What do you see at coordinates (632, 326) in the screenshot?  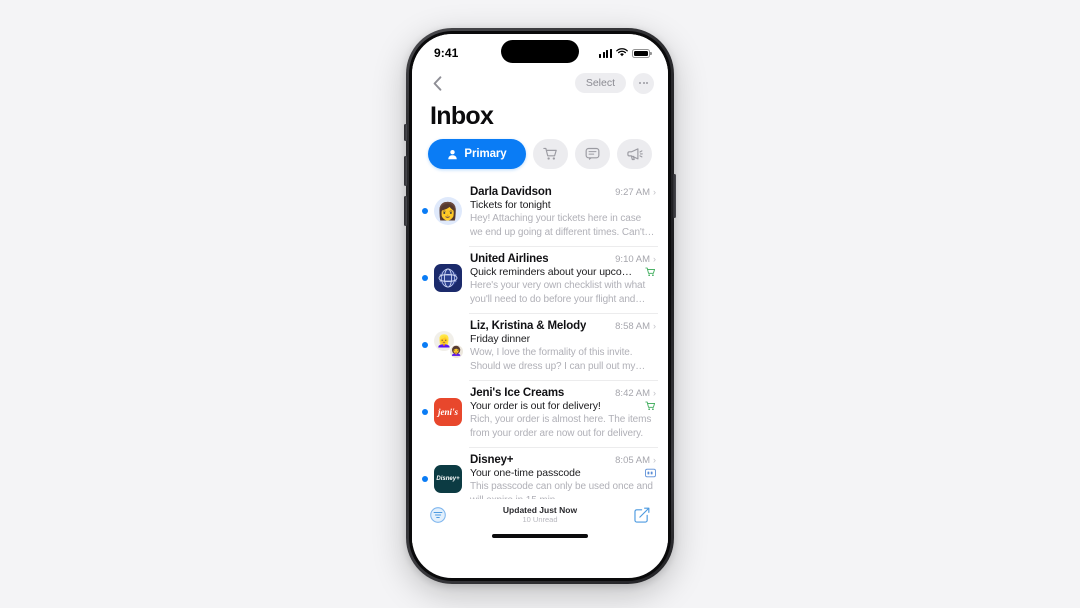 I see `mail-time: 8:58 AM` at bounding box center [632, 326].